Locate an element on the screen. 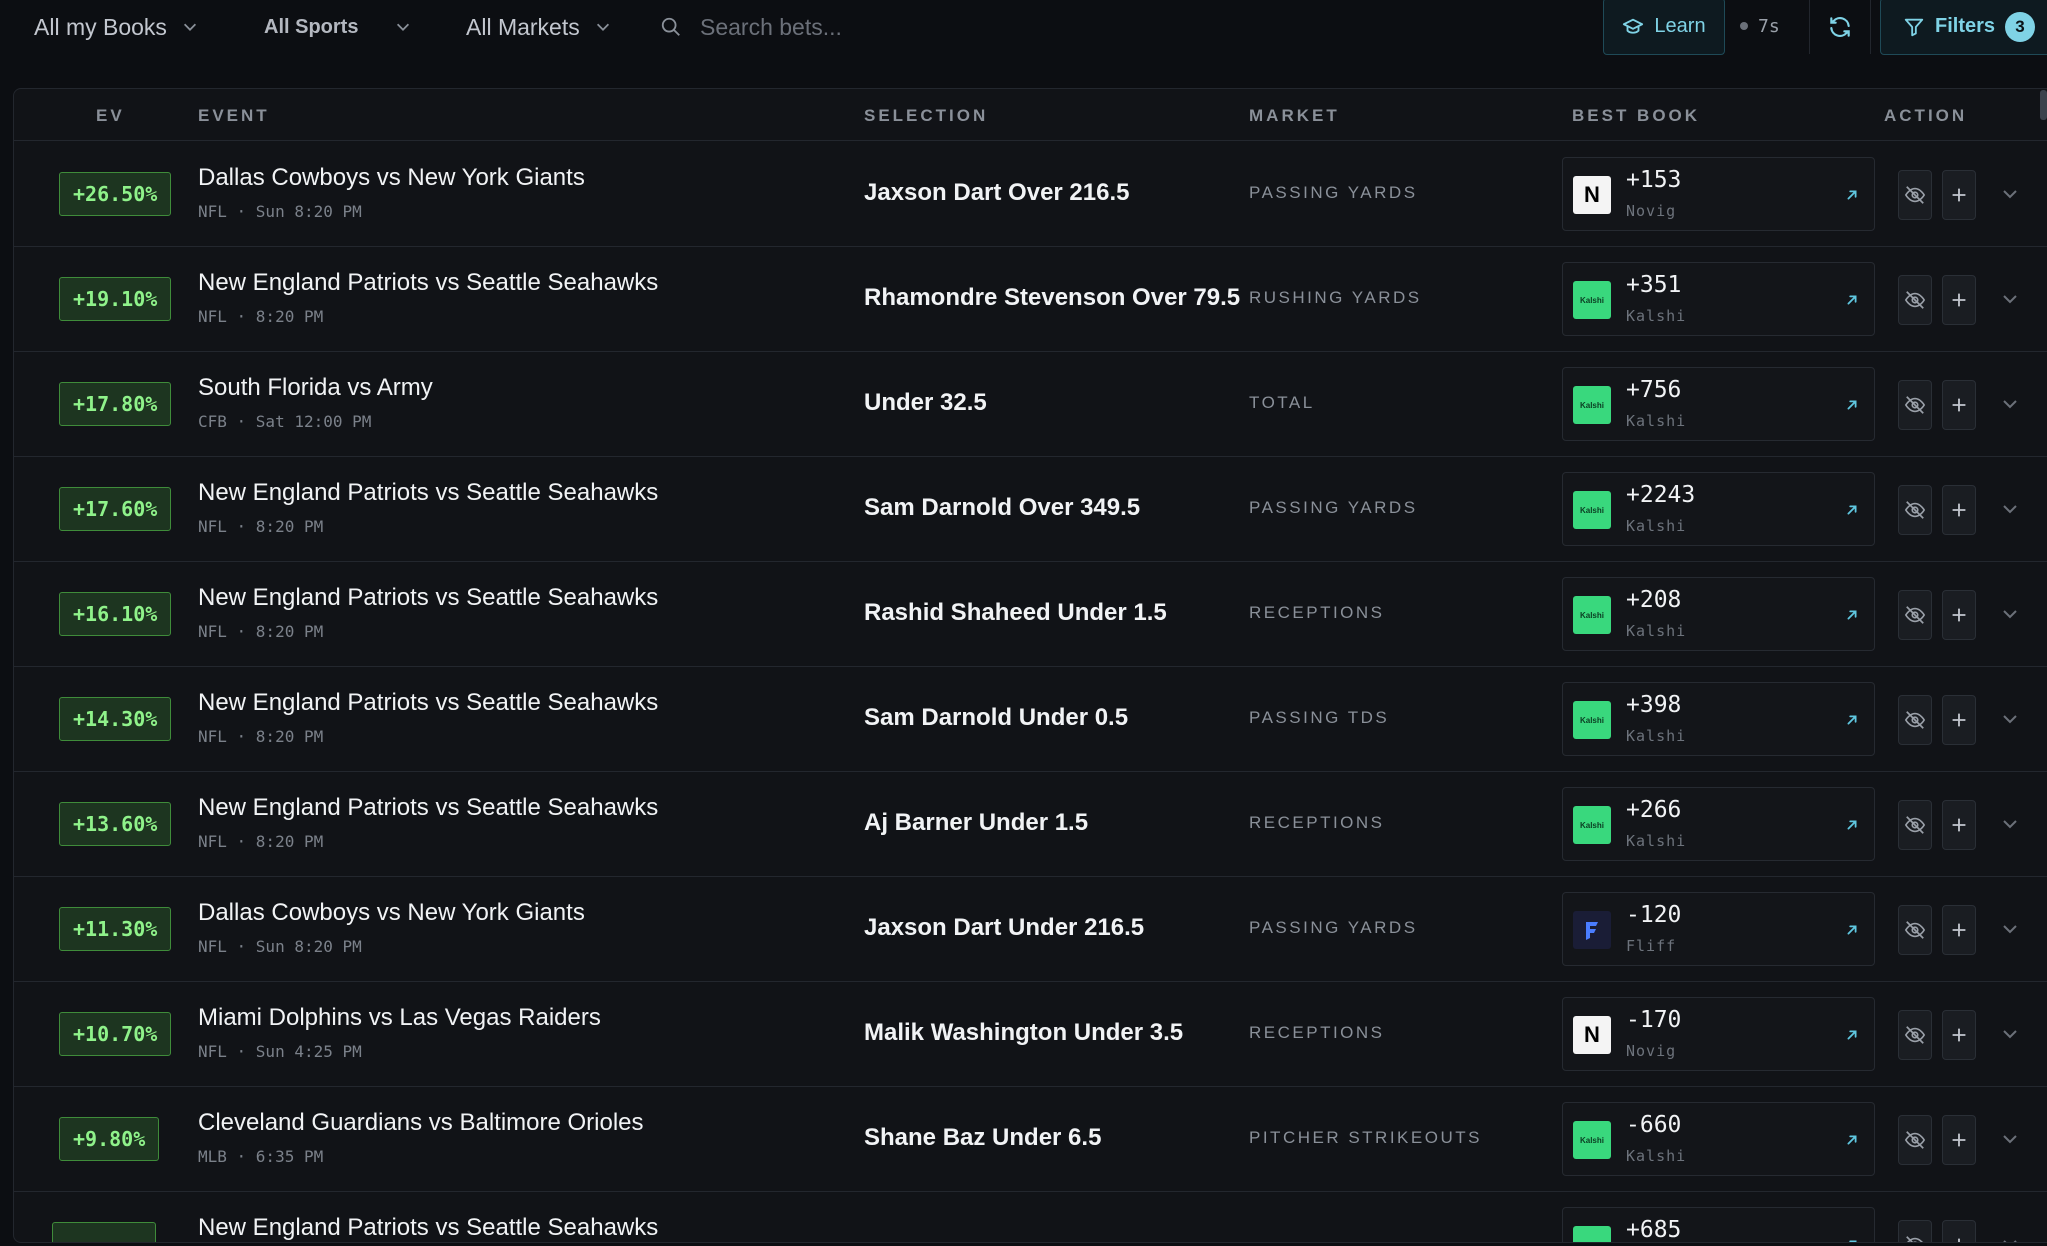 The width and height of the screenshot is (2047, 1246). selection-text: Jaxson Dart Under 216.5 is located at coordinates (1004, 927).